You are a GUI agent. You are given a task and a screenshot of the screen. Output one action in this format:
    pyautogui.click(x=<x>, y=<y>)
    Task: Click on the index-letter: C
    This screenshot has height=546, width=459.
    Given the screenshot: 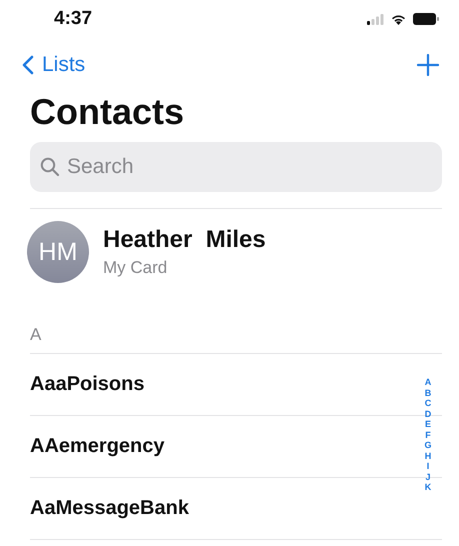 What is the action you would take?
    pyautogui.click(x=428, y=403)
    